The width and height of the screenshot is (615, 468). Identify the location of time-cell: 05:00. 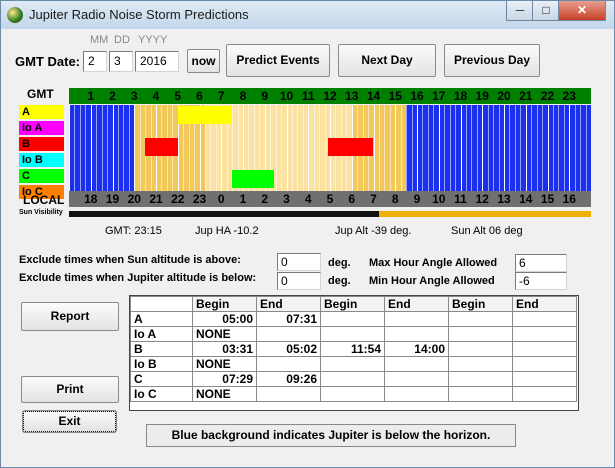
(224, 319).